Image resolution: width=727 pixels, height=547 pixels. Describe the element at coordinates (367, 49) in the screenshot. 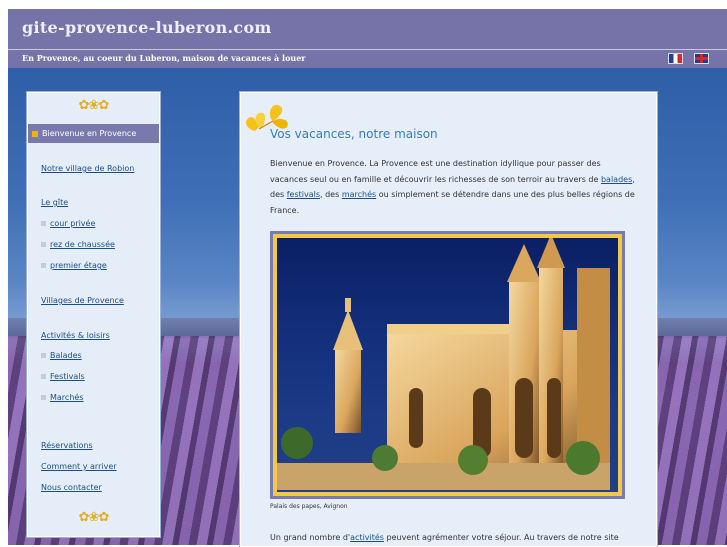

I see `header-divider` at that location.